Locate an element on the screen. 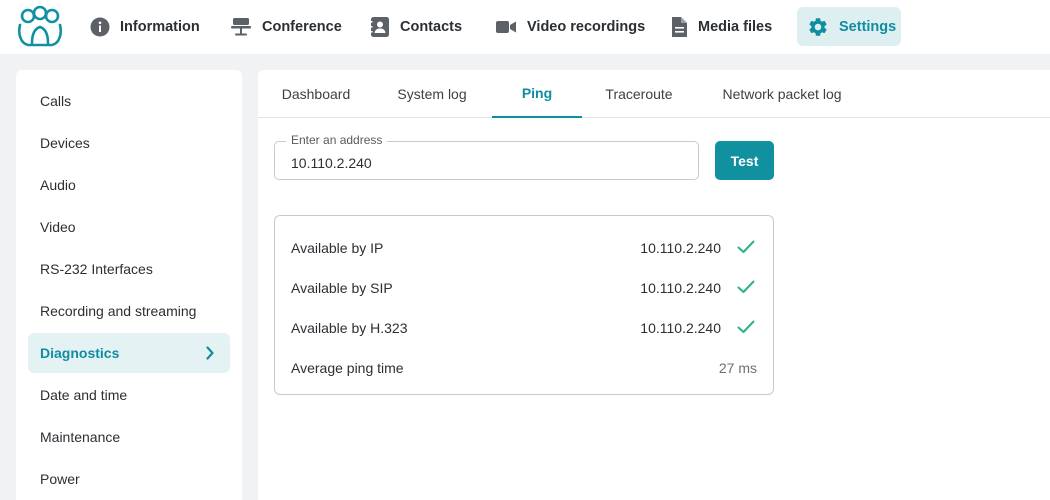 The image size is (1050, 500). nav-information-label: Information is located at coordinates (160, 26).